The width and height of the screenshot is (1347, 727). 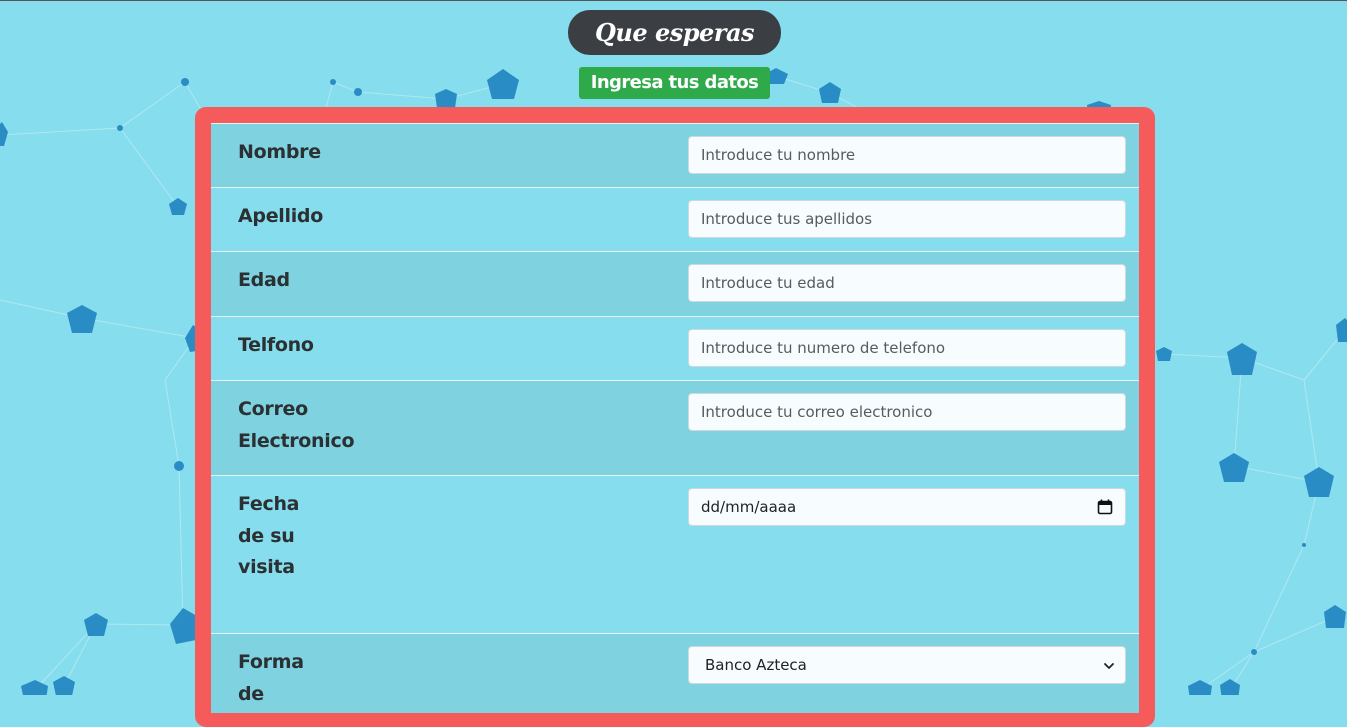 I want to click on form-subtitle-badge: Ingresa tus datos, so click(x=674, y=83).